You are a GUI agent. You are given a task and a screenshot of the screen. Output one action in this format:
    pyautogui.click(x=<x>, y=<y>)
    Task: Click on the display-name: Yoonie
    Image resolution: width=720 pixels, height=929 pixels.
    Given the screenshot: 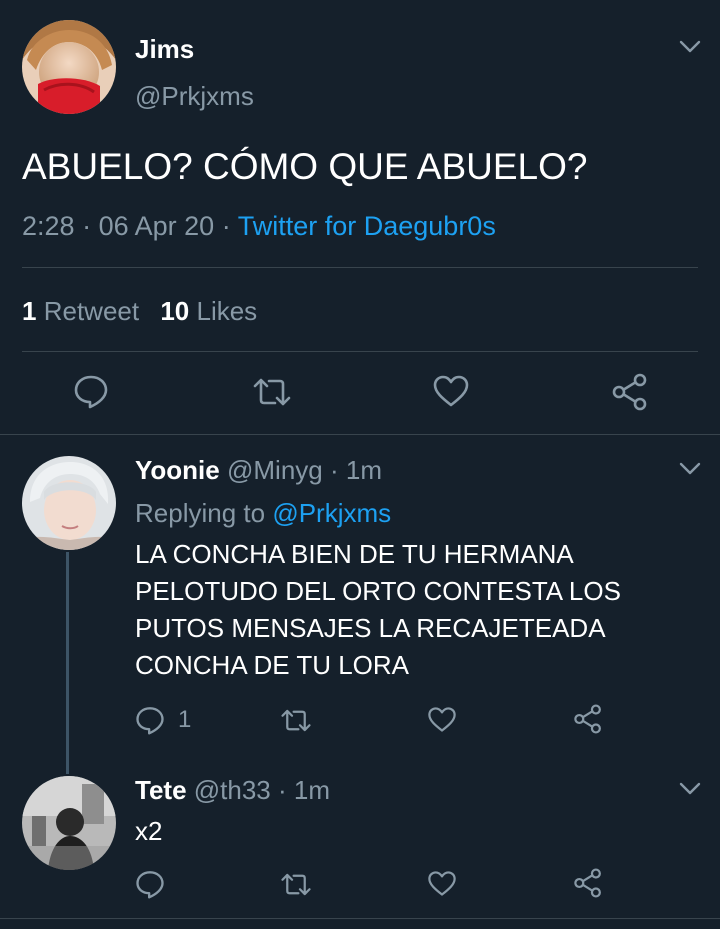 What is the action you would take?
    pyautogui.click(x=177, y=470)
    